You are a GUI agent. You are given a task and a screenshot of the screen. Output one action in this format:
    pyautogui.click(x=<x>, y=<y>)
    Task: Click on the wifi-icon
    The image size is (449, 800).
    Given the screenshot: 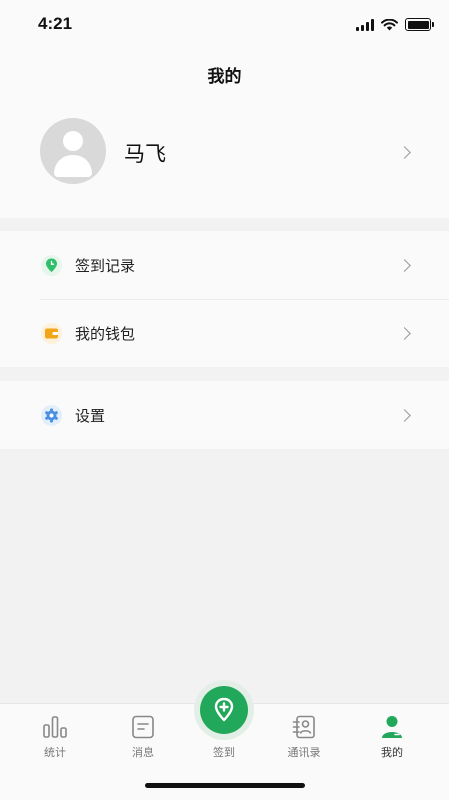 What is the action you would take?
    pyautogui.click(x=389, y=24)
    